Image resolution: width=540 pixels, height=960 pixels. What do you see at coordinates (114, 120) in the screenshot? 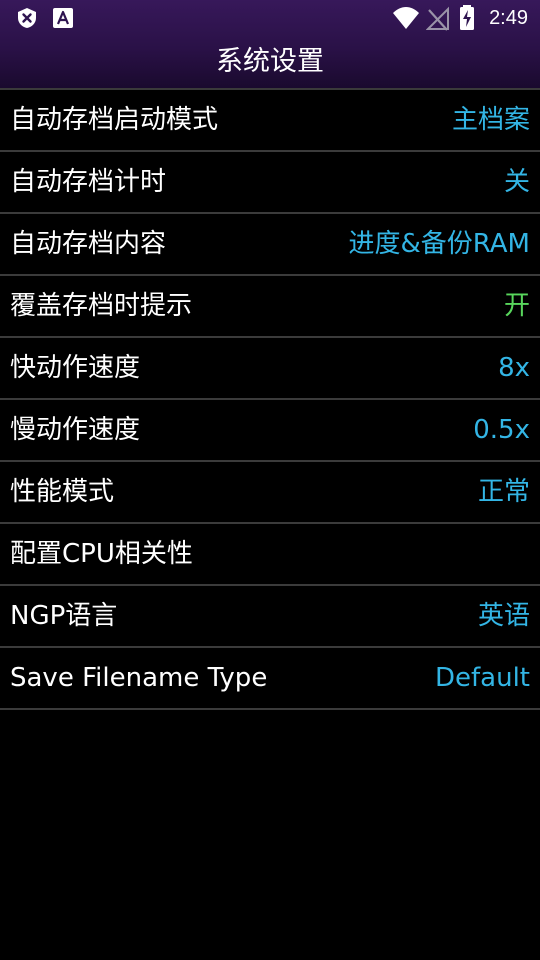
I see `setting-label: 自动存档启动模式` at bounding box center [114, 120].